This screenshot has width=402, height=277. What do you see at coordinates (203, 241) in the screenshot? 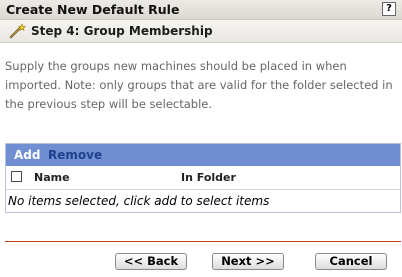
I see `footer-divider` at bounding box center [203, 241].